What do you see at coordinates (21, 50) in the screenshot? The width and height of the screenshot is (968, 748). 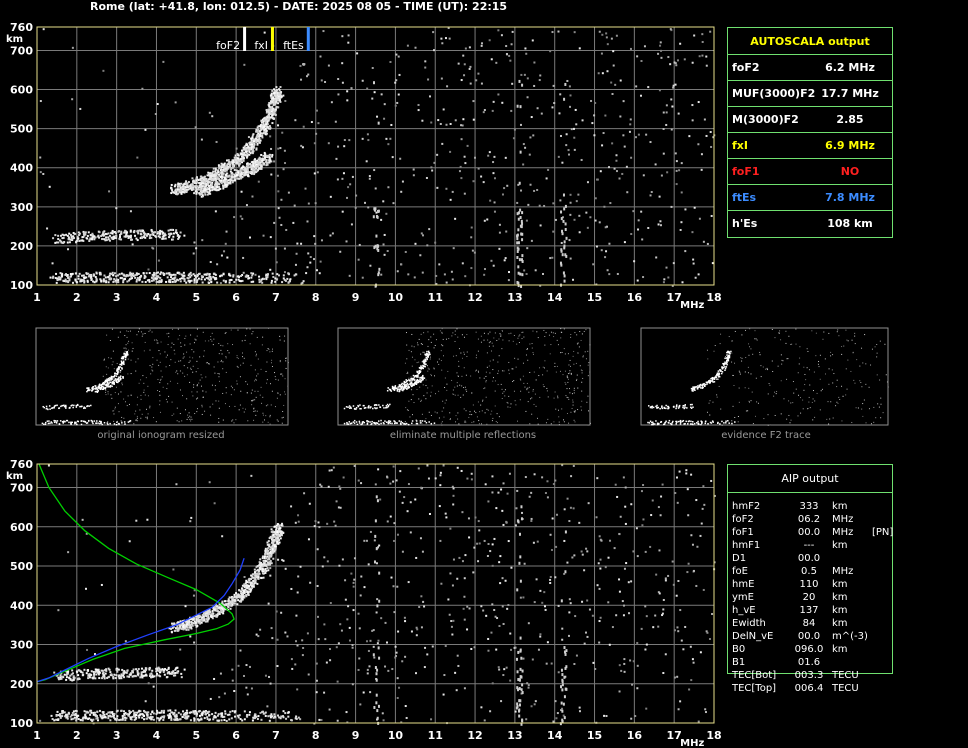 I see `y-tick-label: 700` at bounding box center [21, 50].